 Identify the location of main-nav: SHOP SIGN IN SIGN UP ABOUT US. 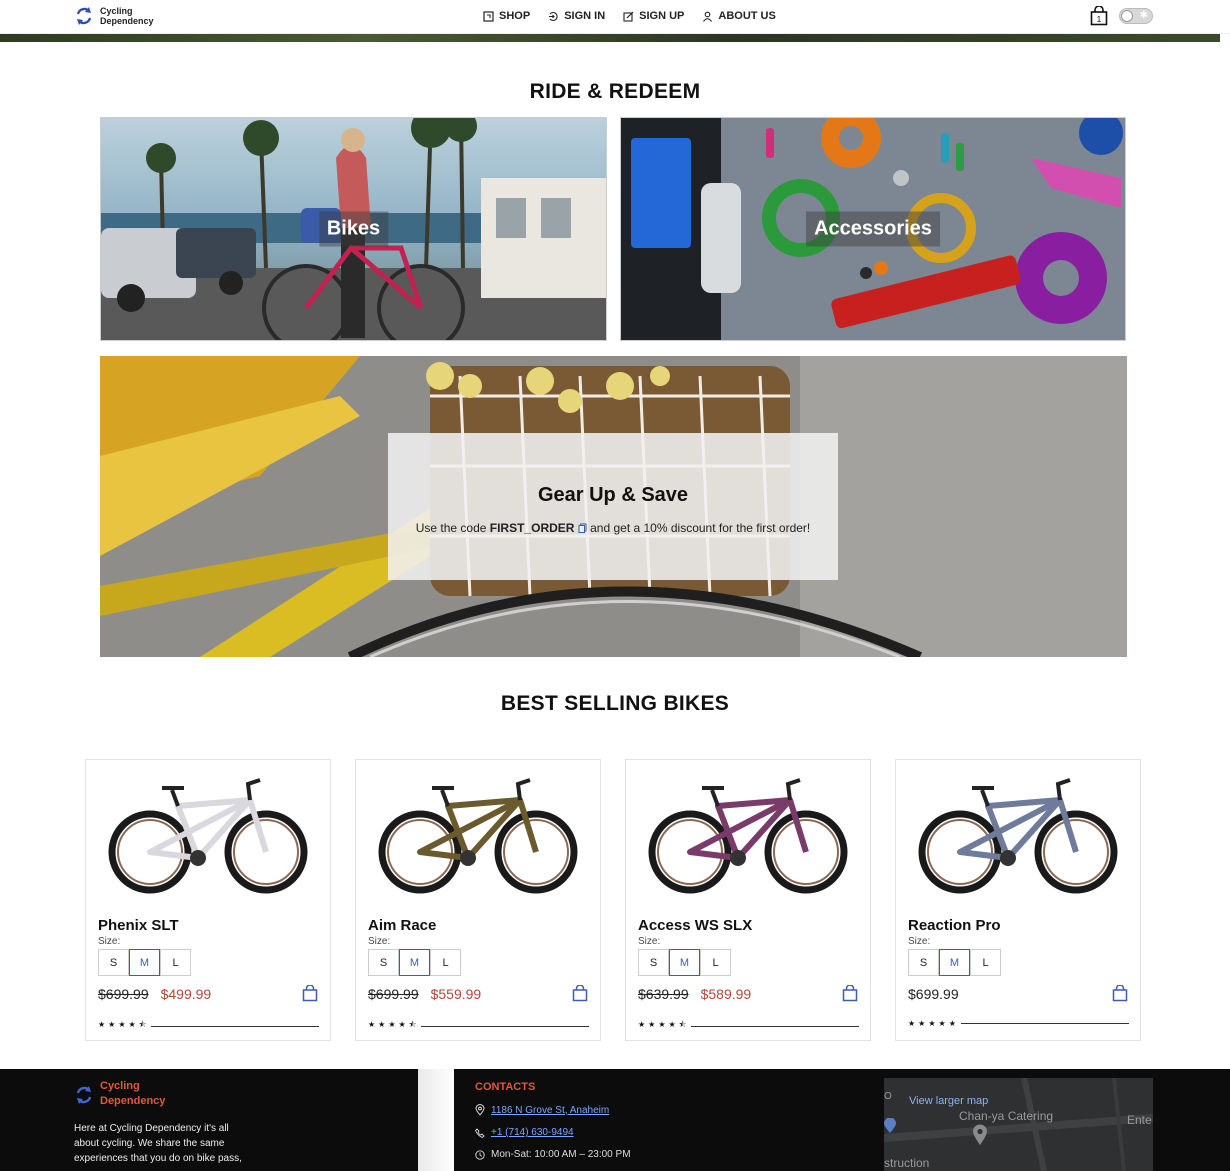
(629, 16).